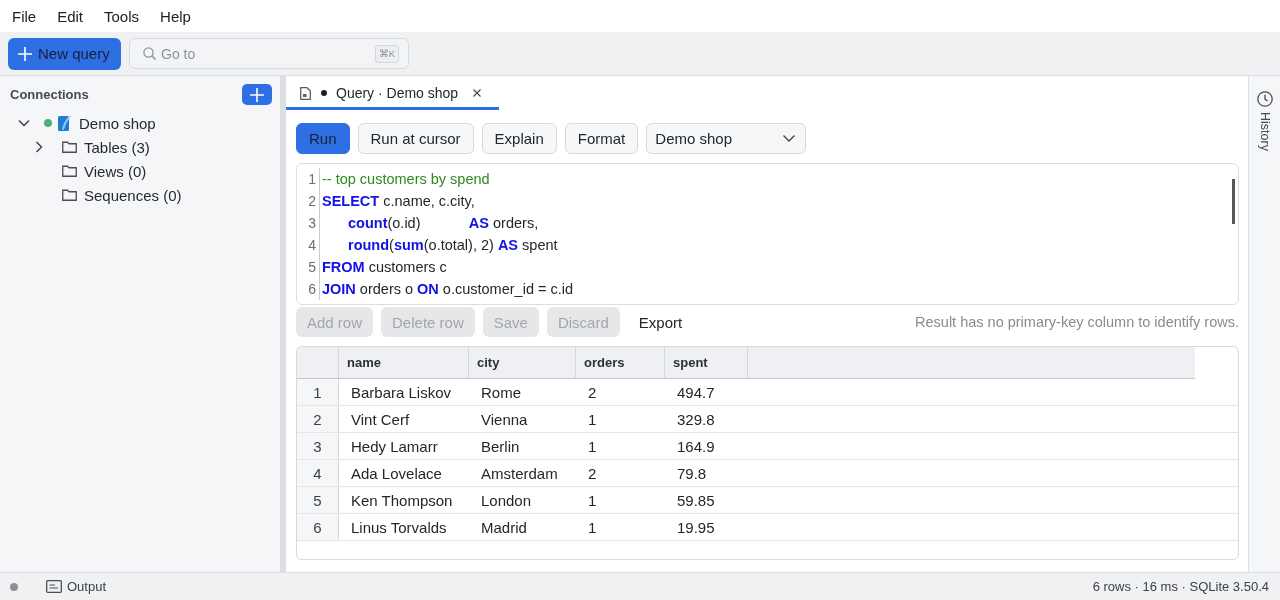 The height and width of the screenshot is (600, 1280). What do you see at coordinates (477, 93) in the screenshot?
I see `close-icon` at bounding box center [477, 93].